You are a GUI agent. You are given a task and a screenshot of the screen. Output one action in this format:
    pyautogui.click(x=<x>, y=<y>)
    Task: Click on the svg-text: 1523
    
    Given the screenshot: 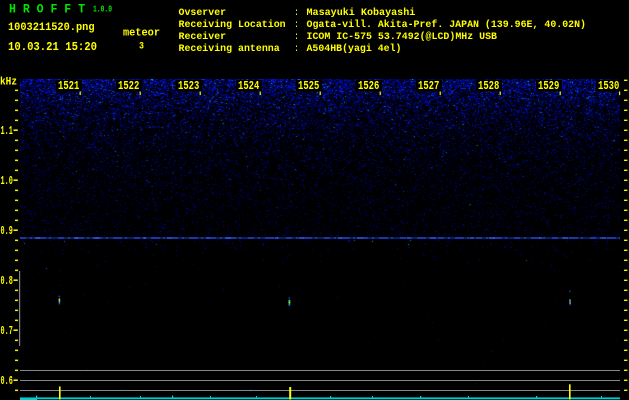 What is the action you would take?
    pyautogui.click(x=188, y=86)
    